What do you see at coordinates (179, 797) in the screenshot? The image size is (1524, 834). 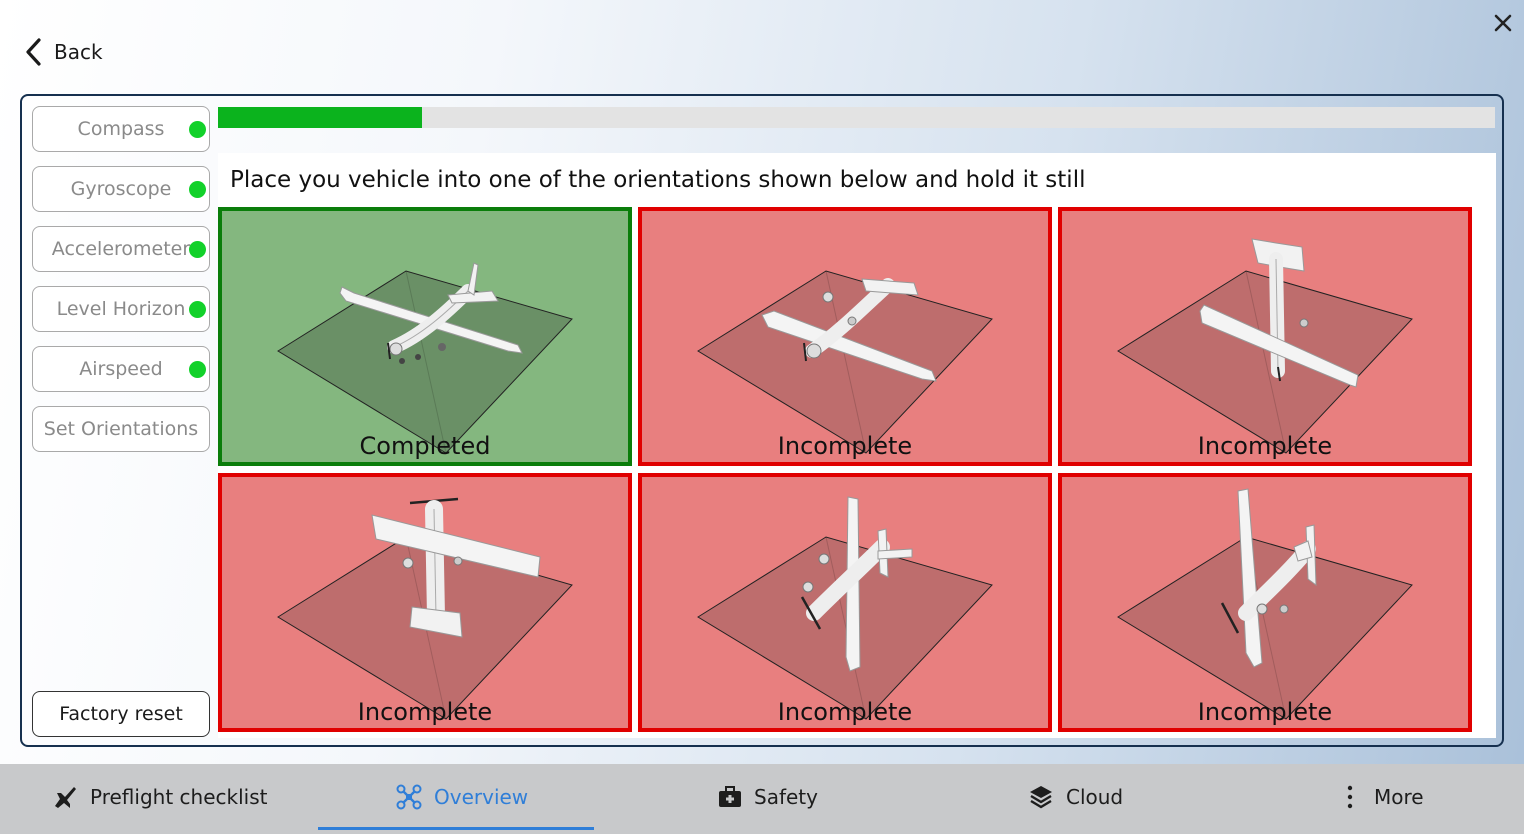 I see `nav-label: Preflight checklist` at bounding box center [179, 797].